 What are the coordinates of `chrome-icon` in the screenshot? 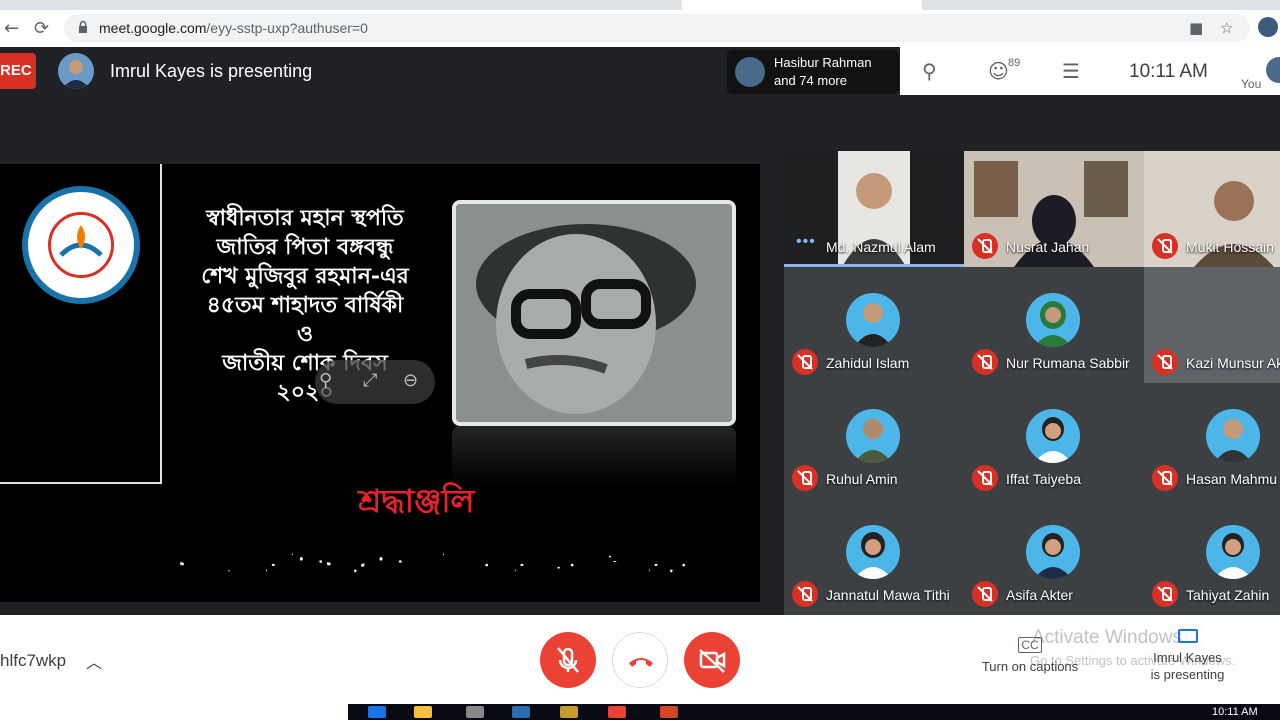 It's located at (617, 712).